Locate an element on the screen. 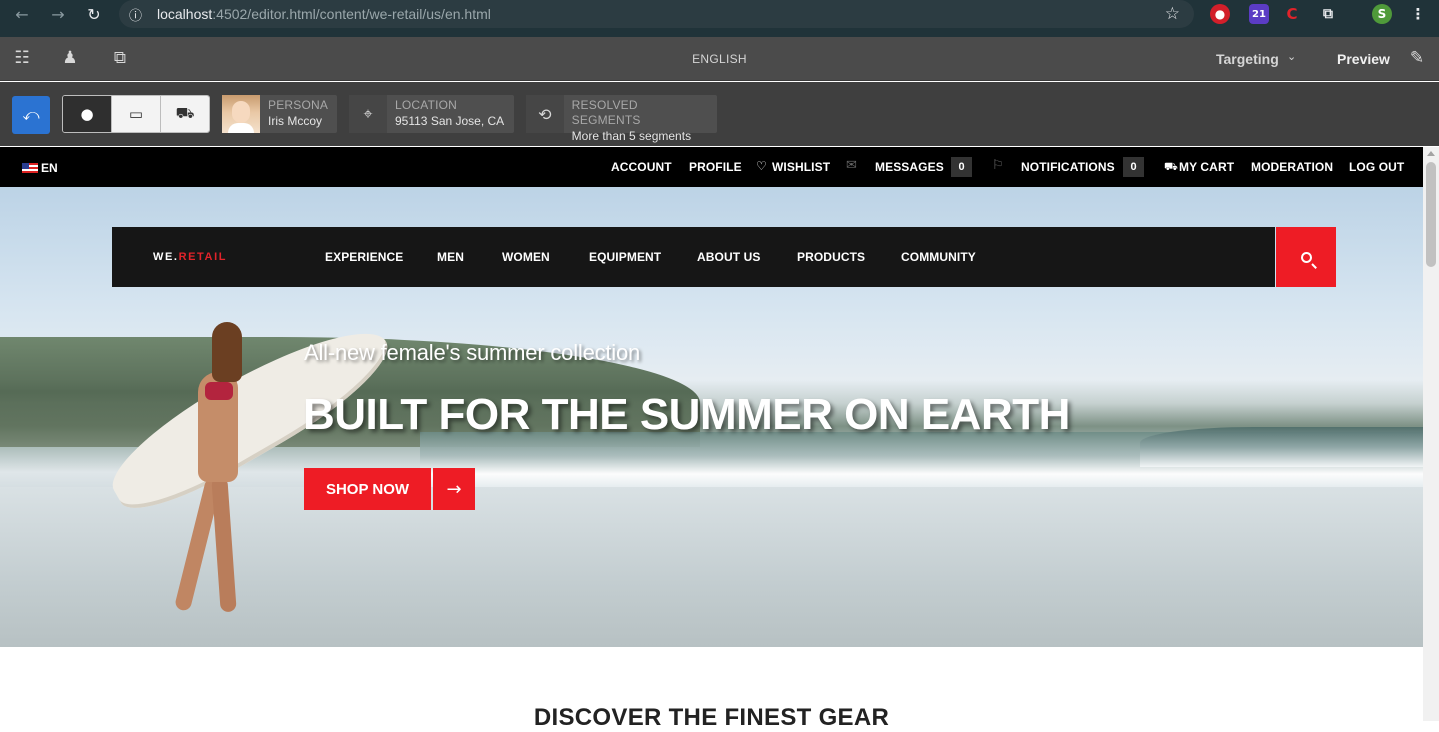  location-card: ⌖ LOCATION 95113 San Jose, CA is located at coordinates (431, 114).